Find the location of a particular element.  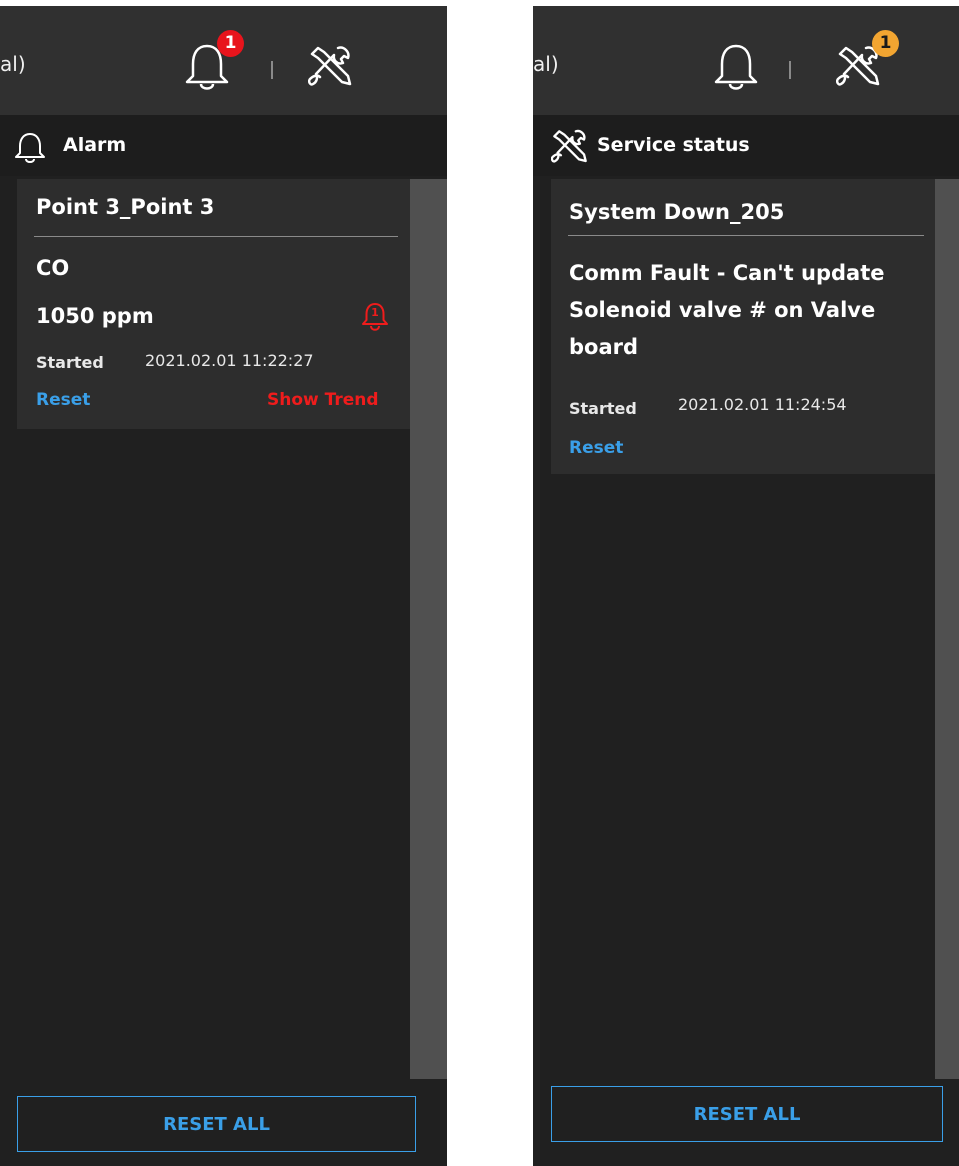

show-trend-link: Show Trend is located at coordinates (323, 400).